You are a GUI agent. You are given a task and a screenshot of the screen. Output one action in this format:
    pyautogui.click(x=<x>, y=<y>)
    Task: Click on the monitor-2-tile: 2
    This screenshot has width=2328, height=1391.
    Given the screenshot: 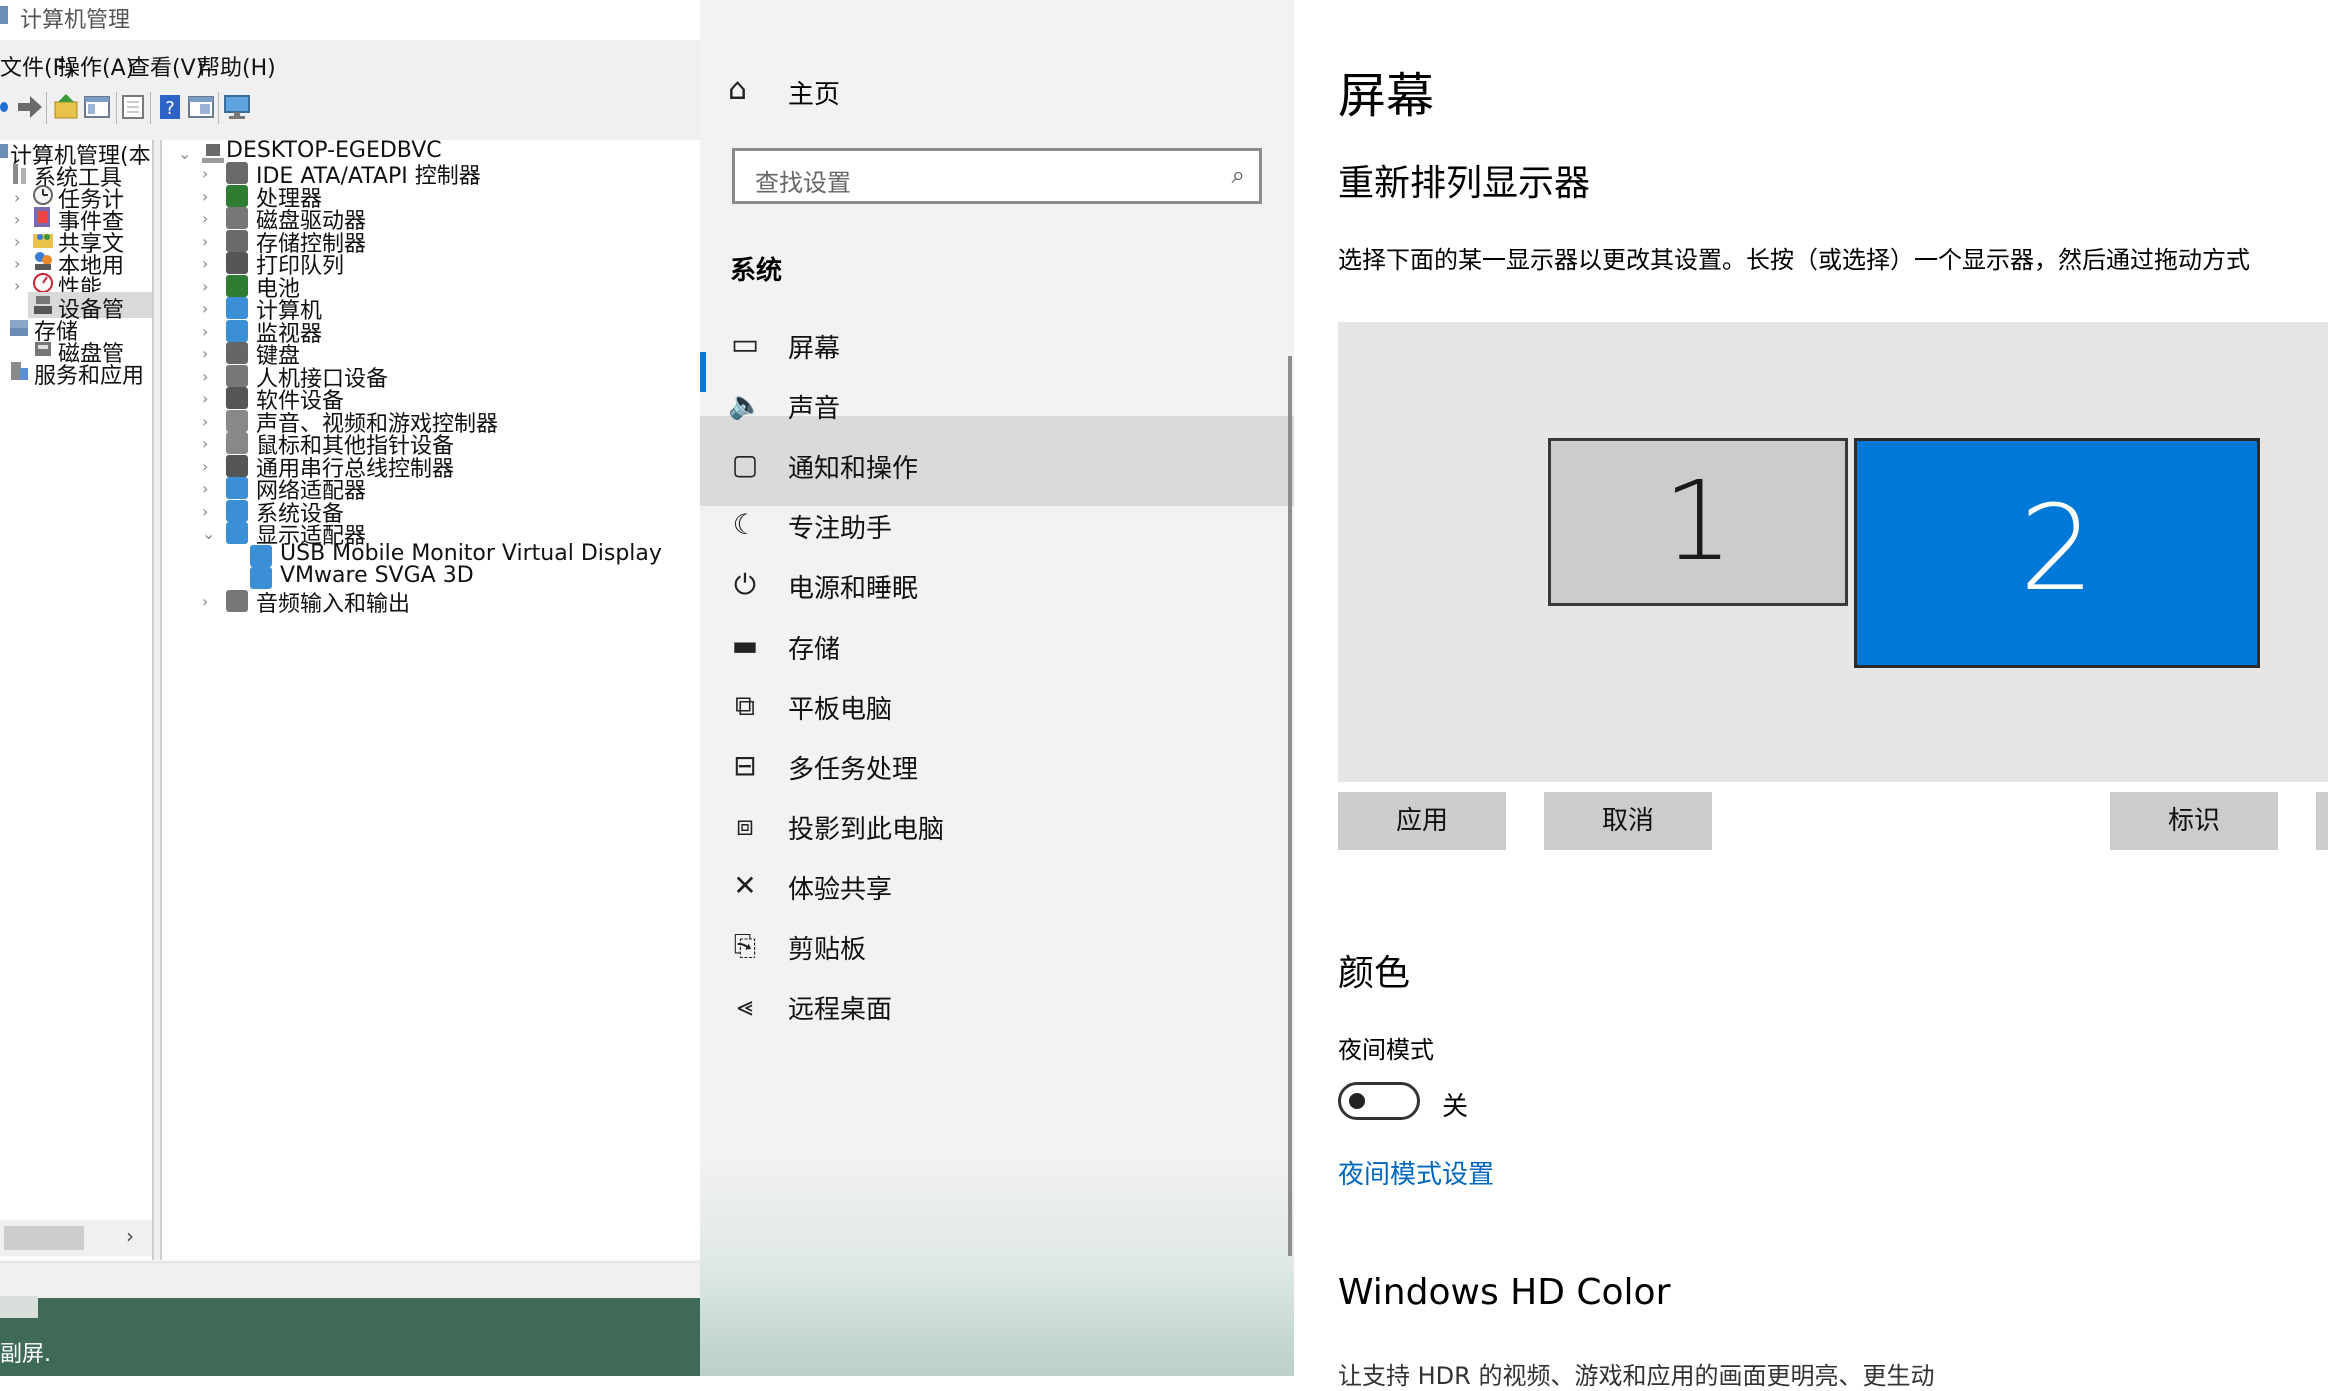 What is the action you would take?
    pyautogui.click(x=2057, y=553)
    